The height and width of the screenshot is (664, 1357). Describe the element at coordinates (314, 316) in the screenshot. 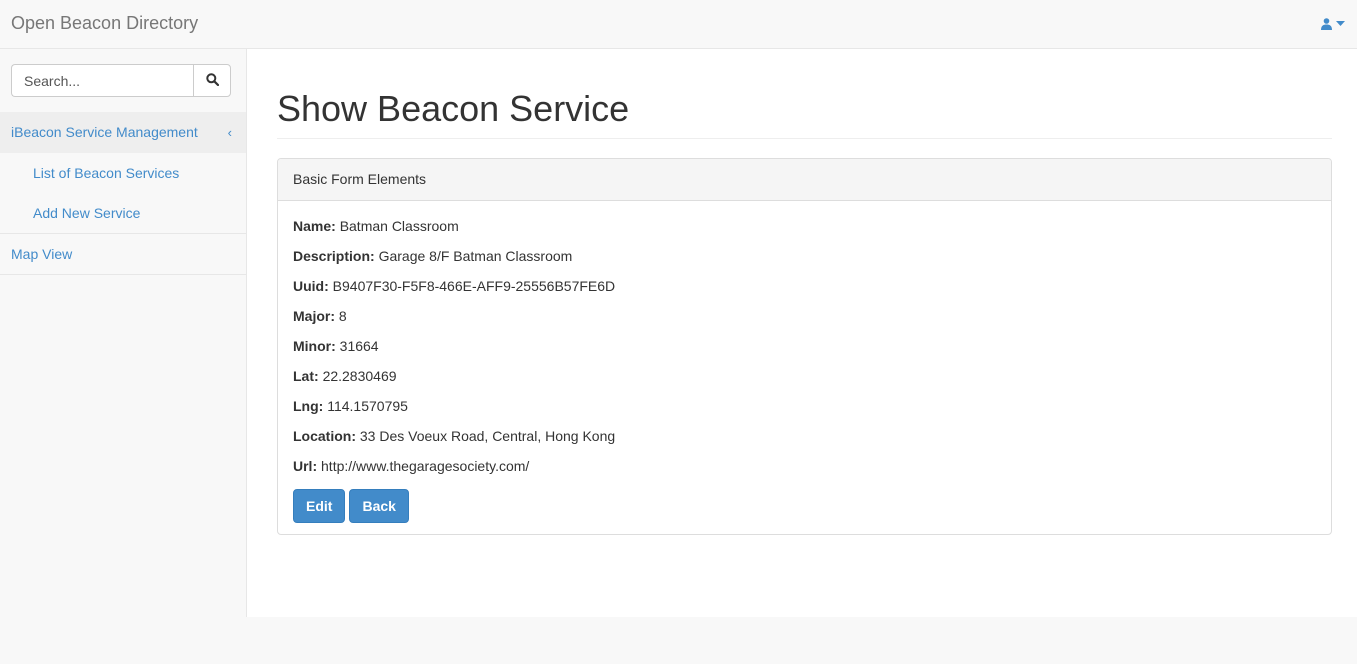

I see `field-label: Major:` at that location.